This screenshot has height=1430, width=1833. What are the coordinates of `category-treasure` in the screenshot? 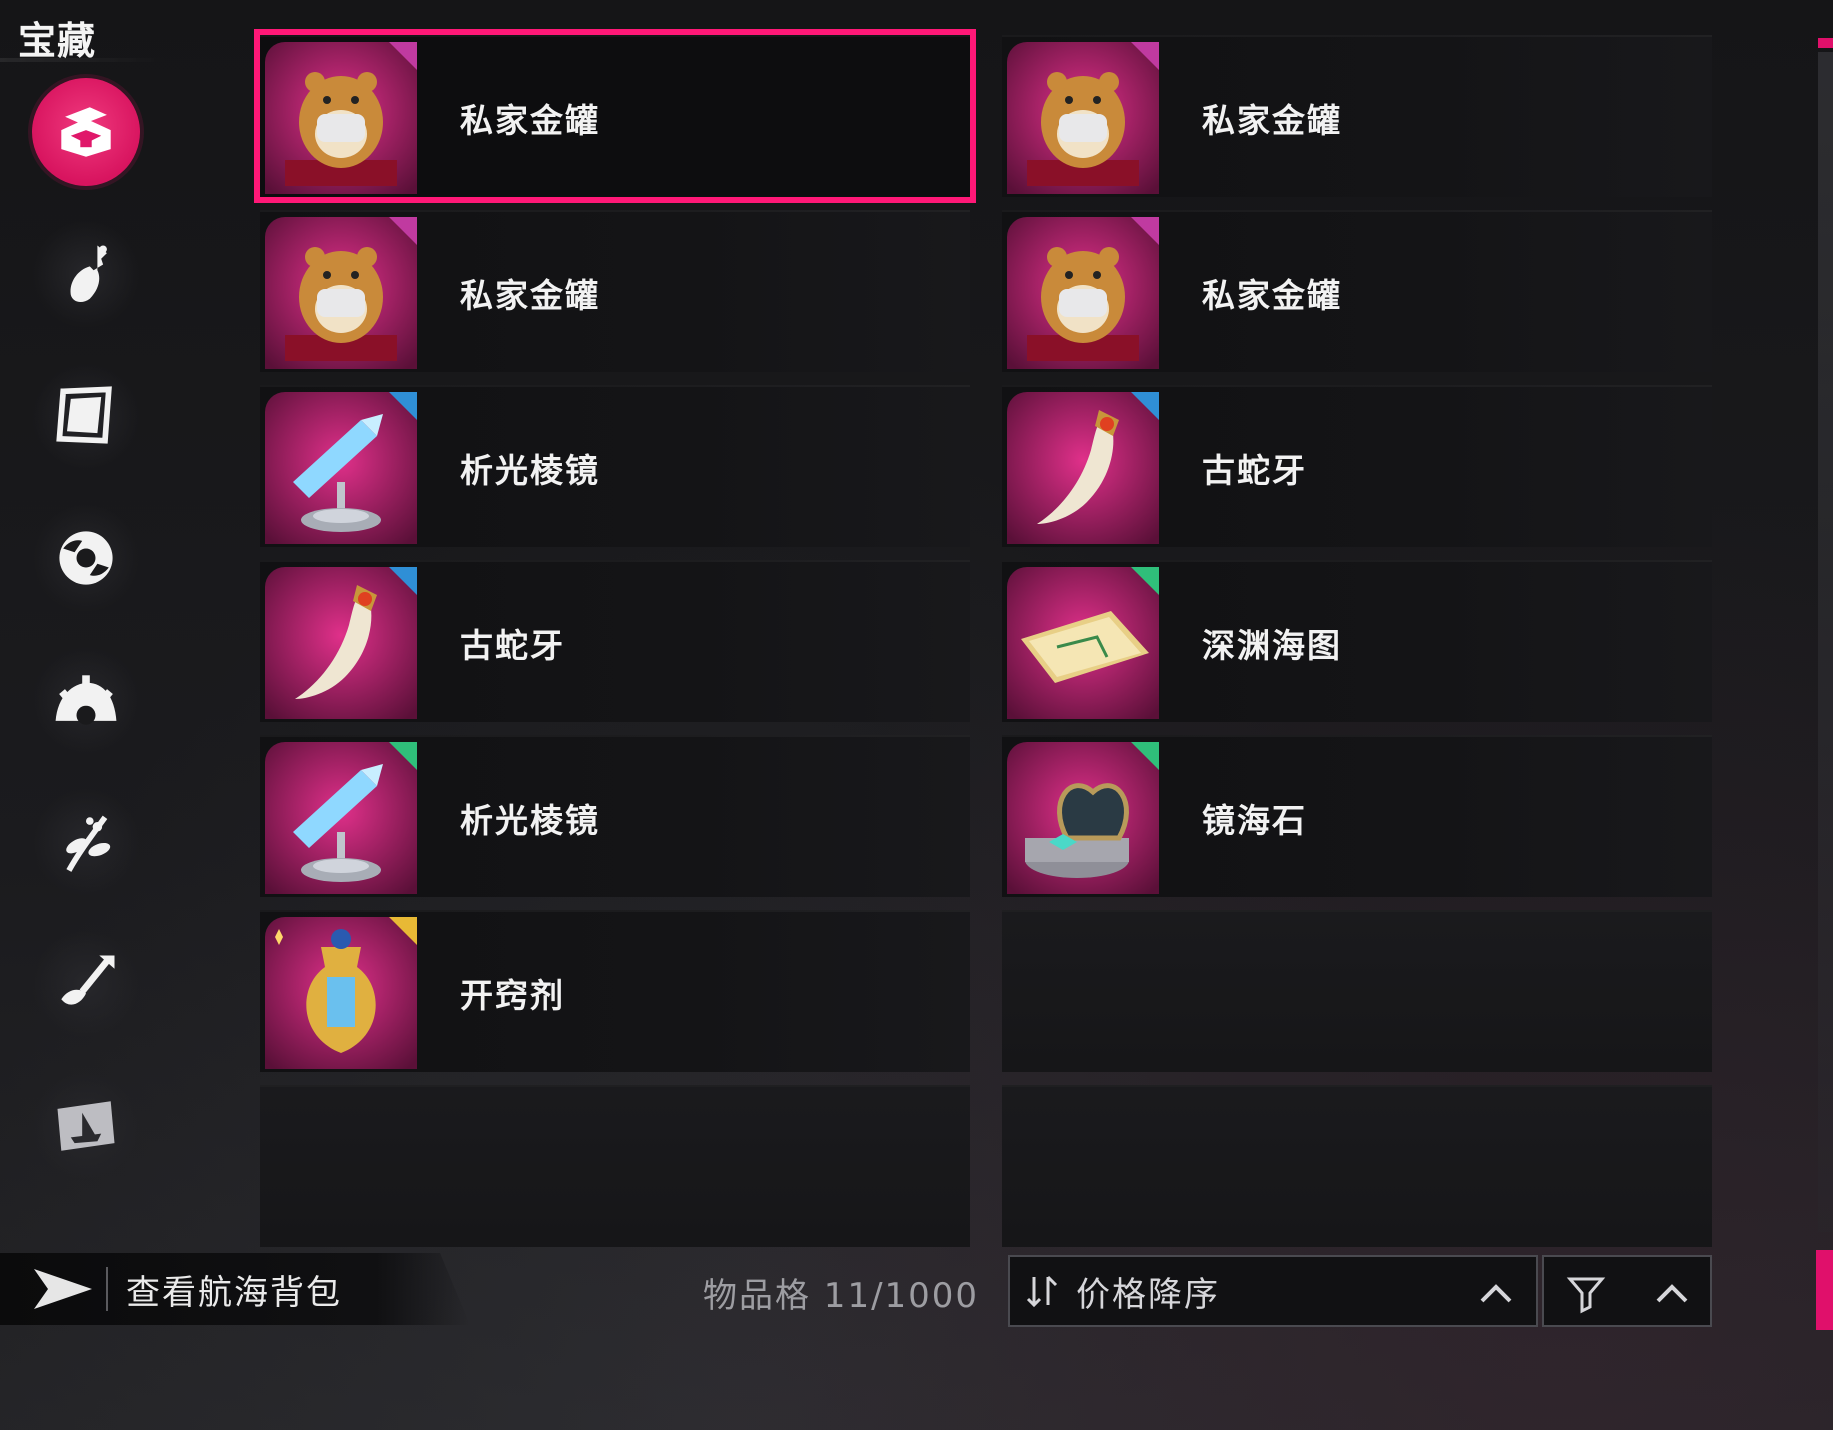 It's located at (86, 132).